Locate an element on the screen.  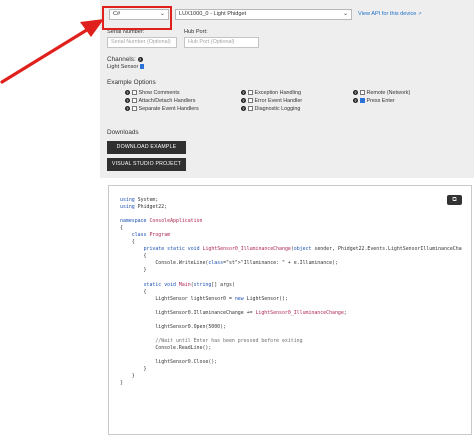
downloads-label: Downloads is located at coordinates (123, 132).